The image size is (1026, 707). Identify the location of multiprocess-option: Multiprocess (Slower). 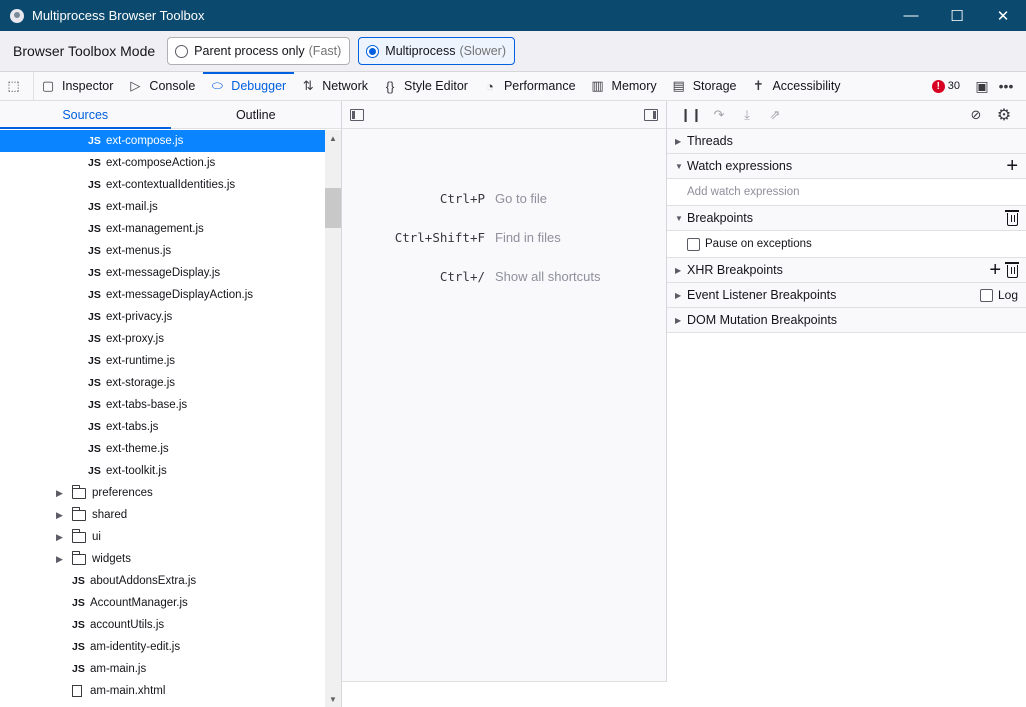
(436, 51).